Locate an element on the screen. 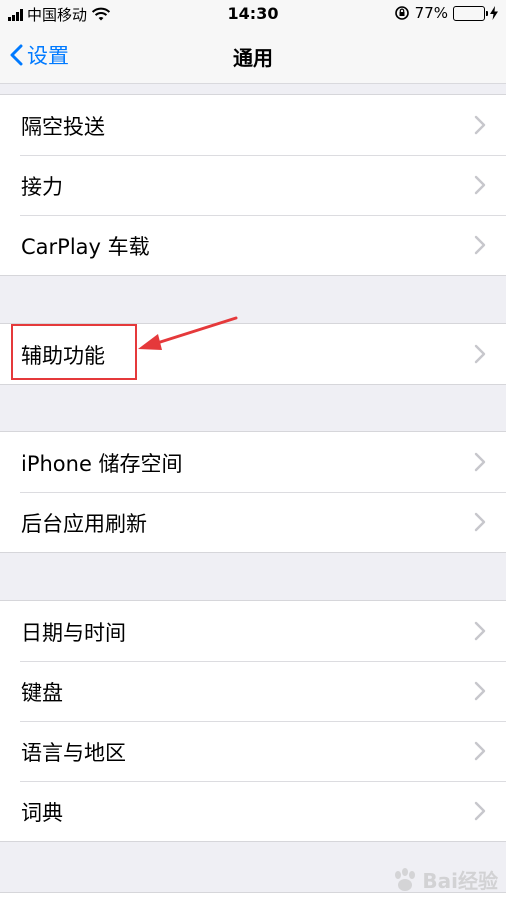 This screenshot has height=900, width=506. row-label: 日期与时间 is located at coordinates (73, 633).